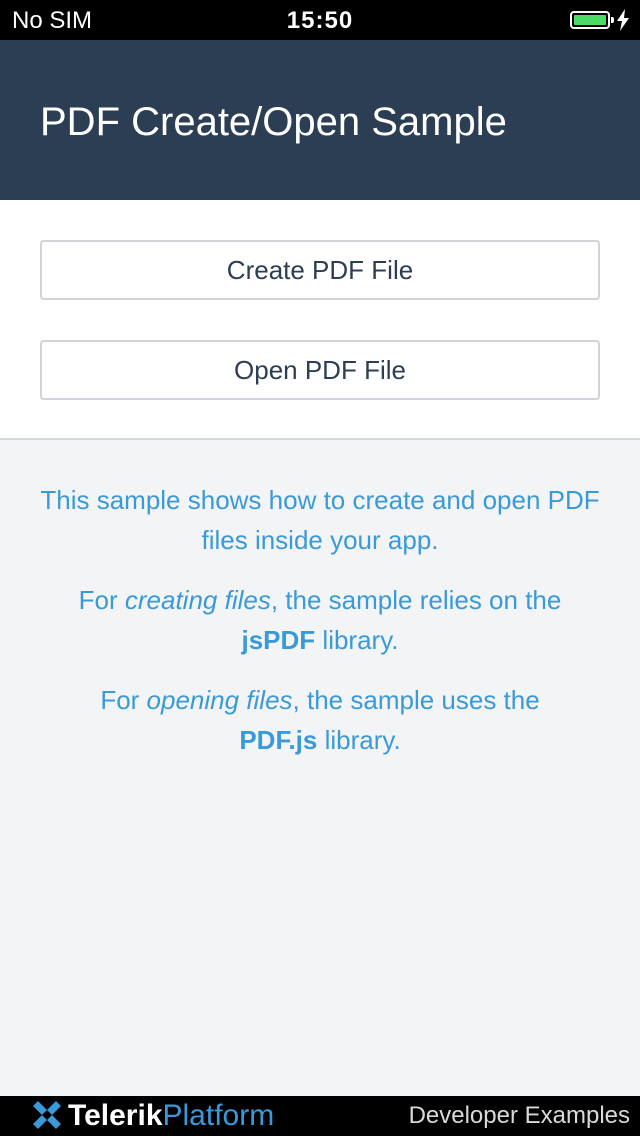 The width and height of the screenshot is (640, 1136). I want to click on app-header: PDF Create/Open Sample, so click(320, 120).